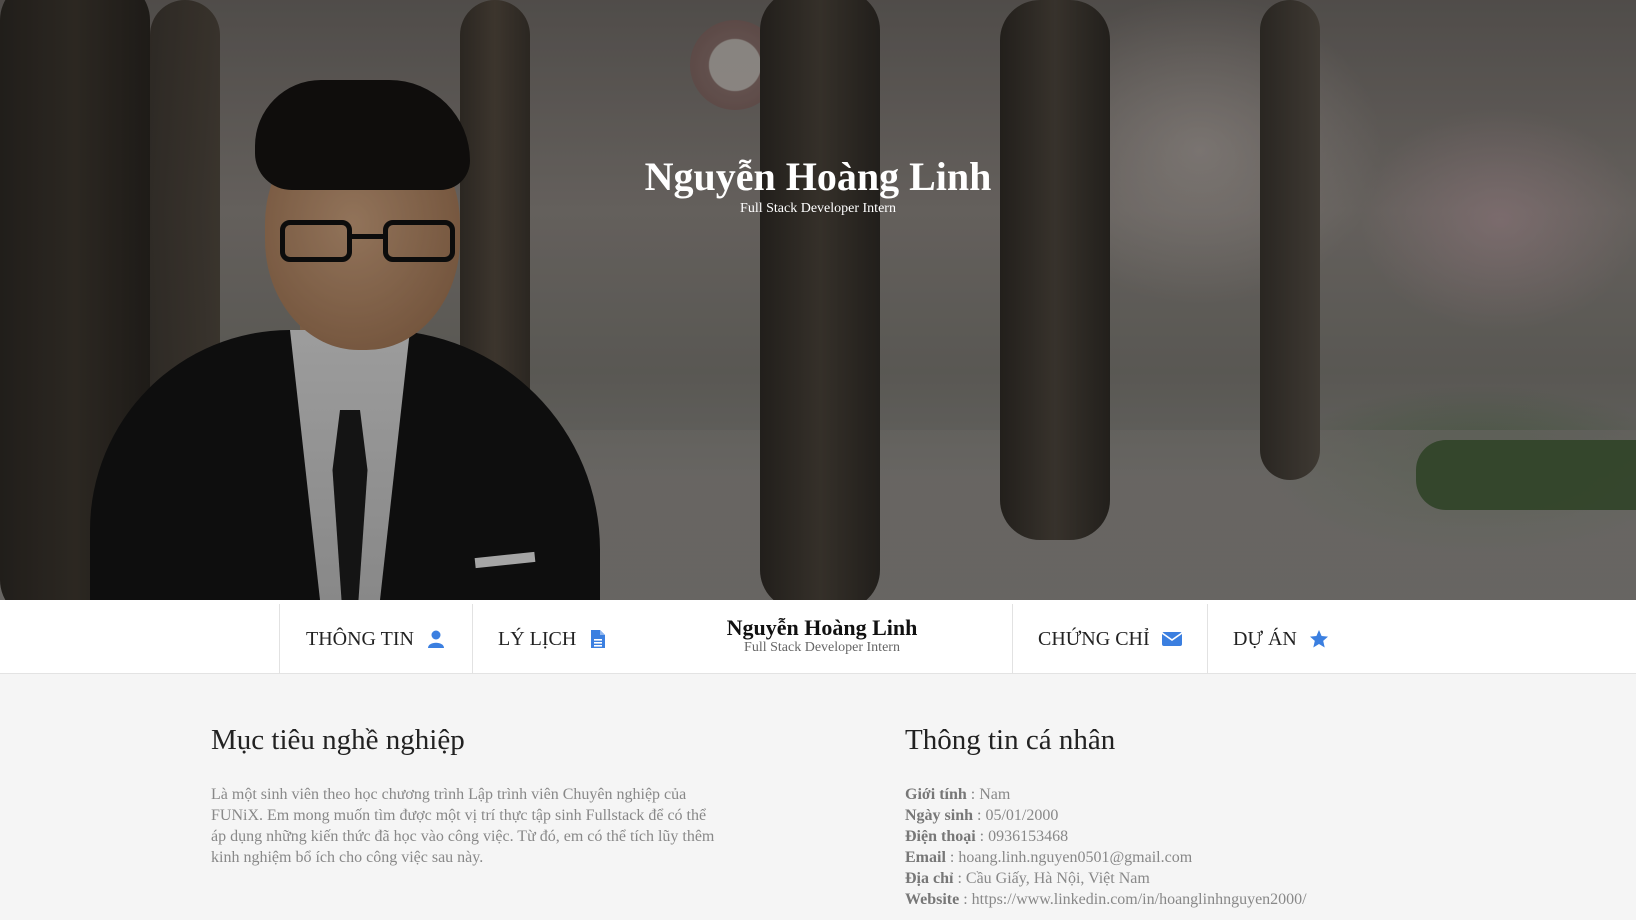  Describe the element at coordinates (929, 878) in the screenshot. I see `info-label: Địa chỉ` at that location.